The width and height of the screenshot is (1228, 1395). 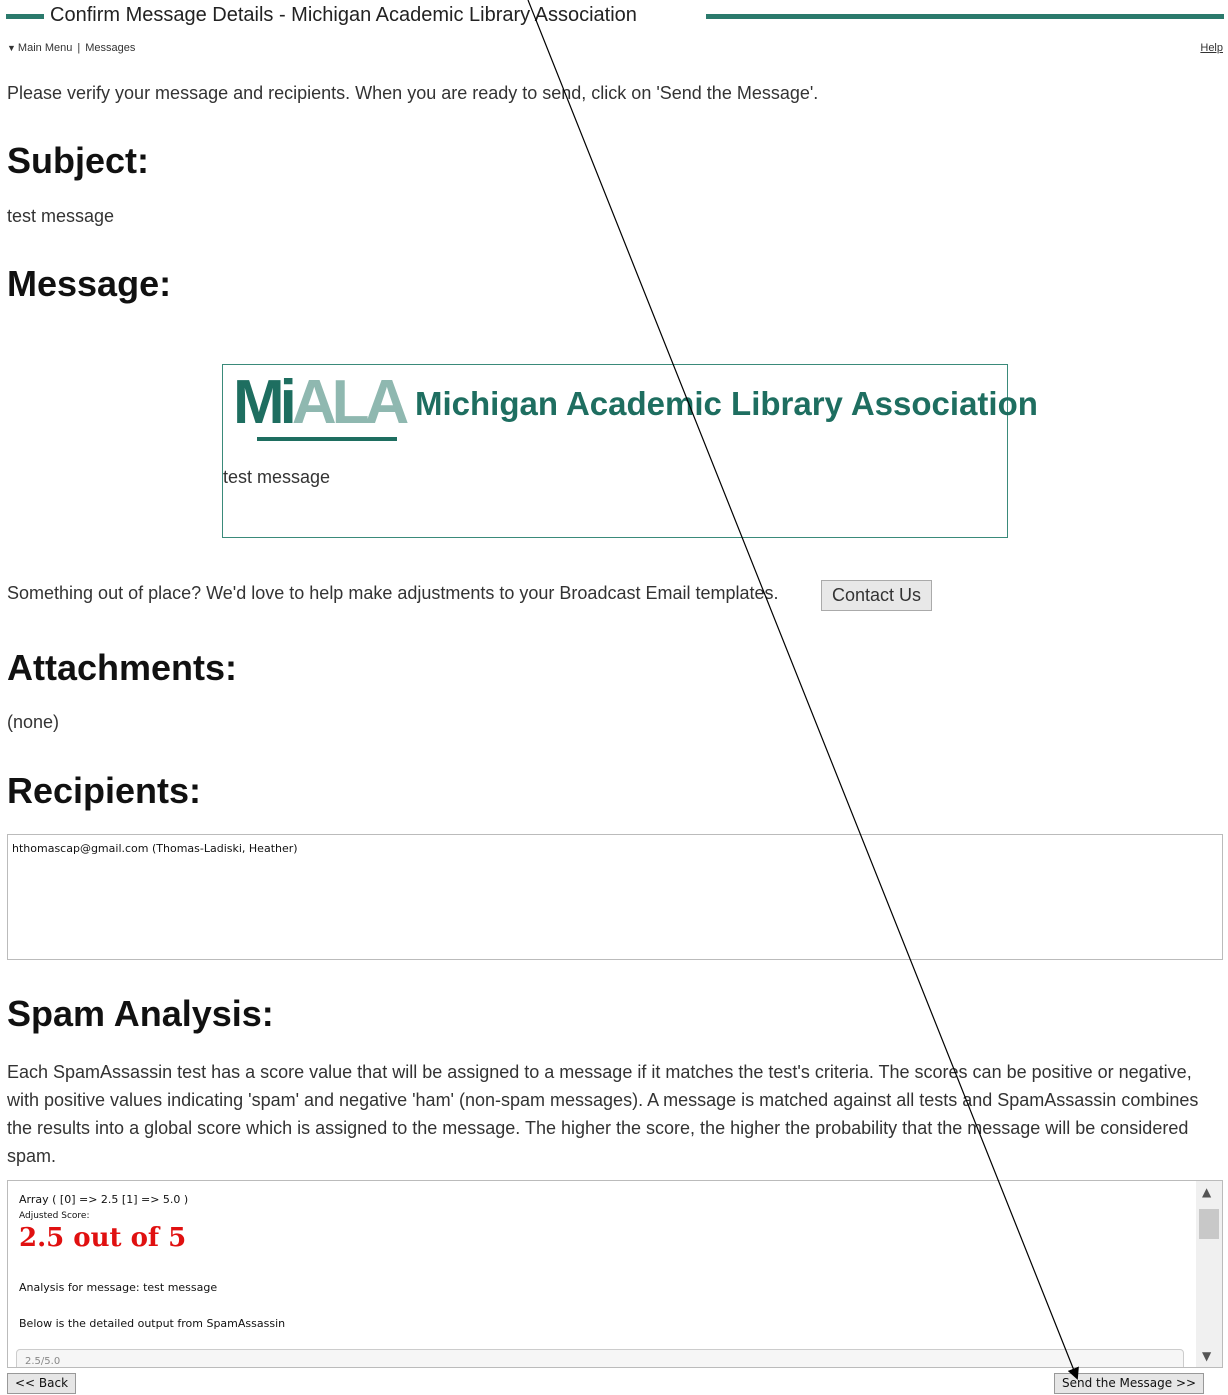 I want to click on logo-mark: MiALA, so click(x=321, y=402).